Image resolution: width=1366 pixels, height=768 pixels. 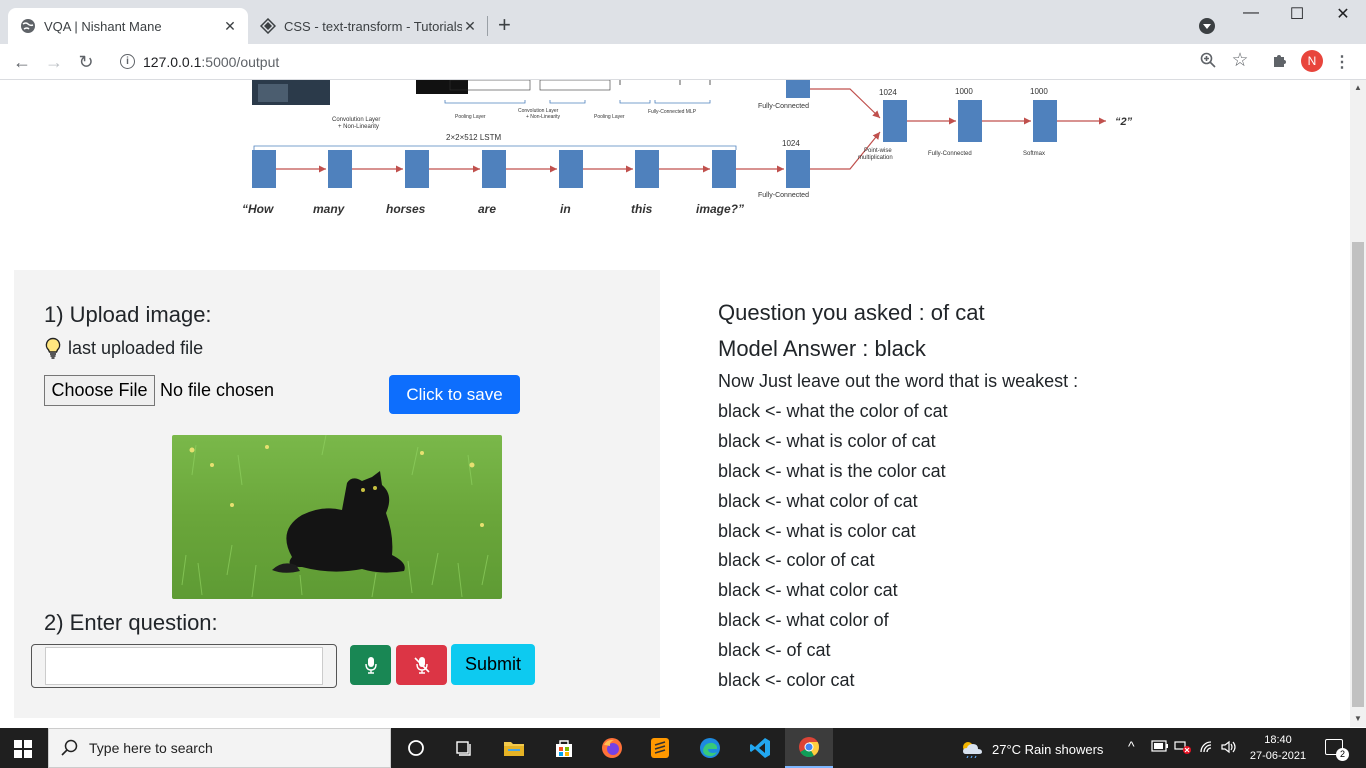 What do you see at coordinates (53, 348) in the screenshot?
I see `lightbulb-icon` at bounding box center [53, 348].